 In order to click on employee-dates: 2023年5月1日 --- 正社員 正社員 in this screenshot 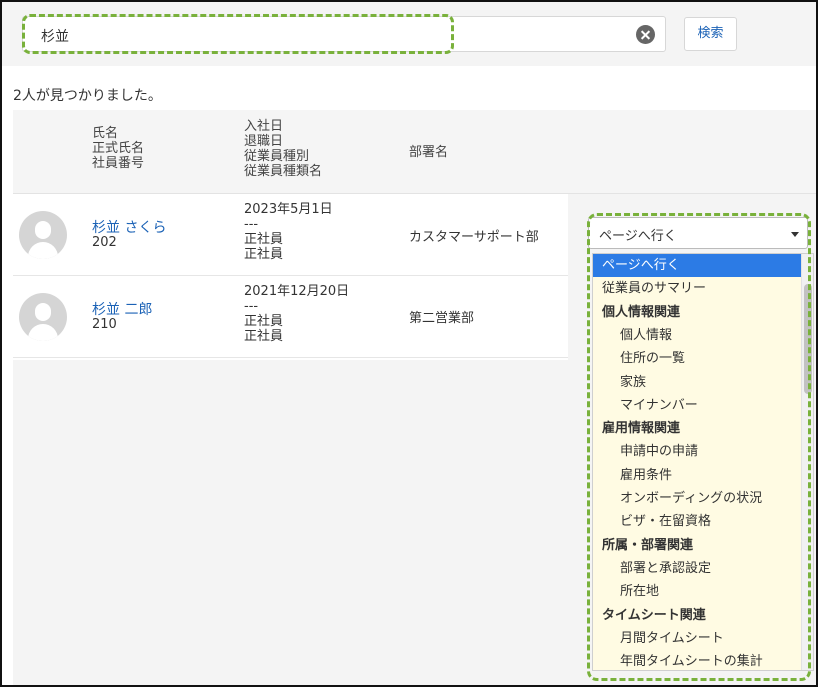, I will do `click(288, 232)`.